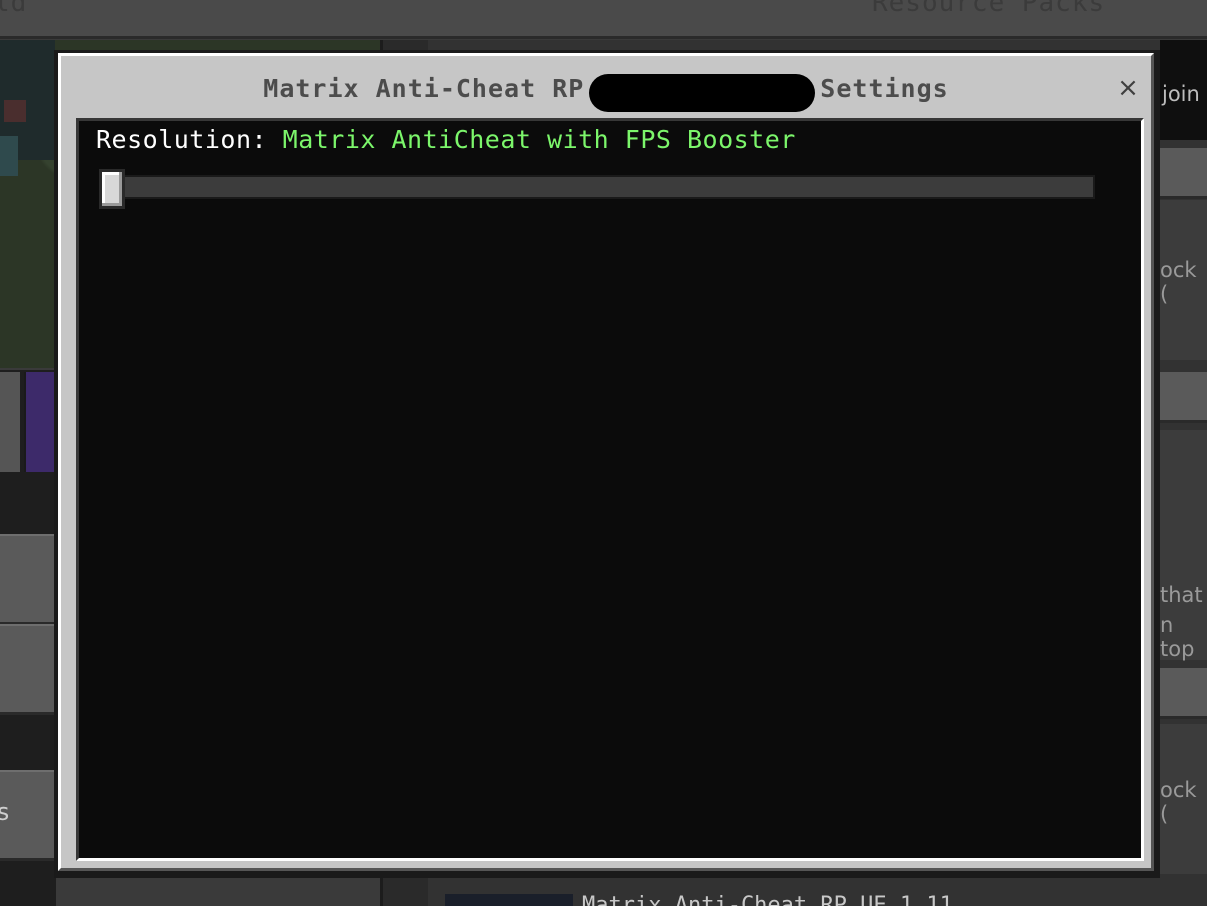  I want to click on background-top-bar: ld" Resource Packs, so click(603, 19).